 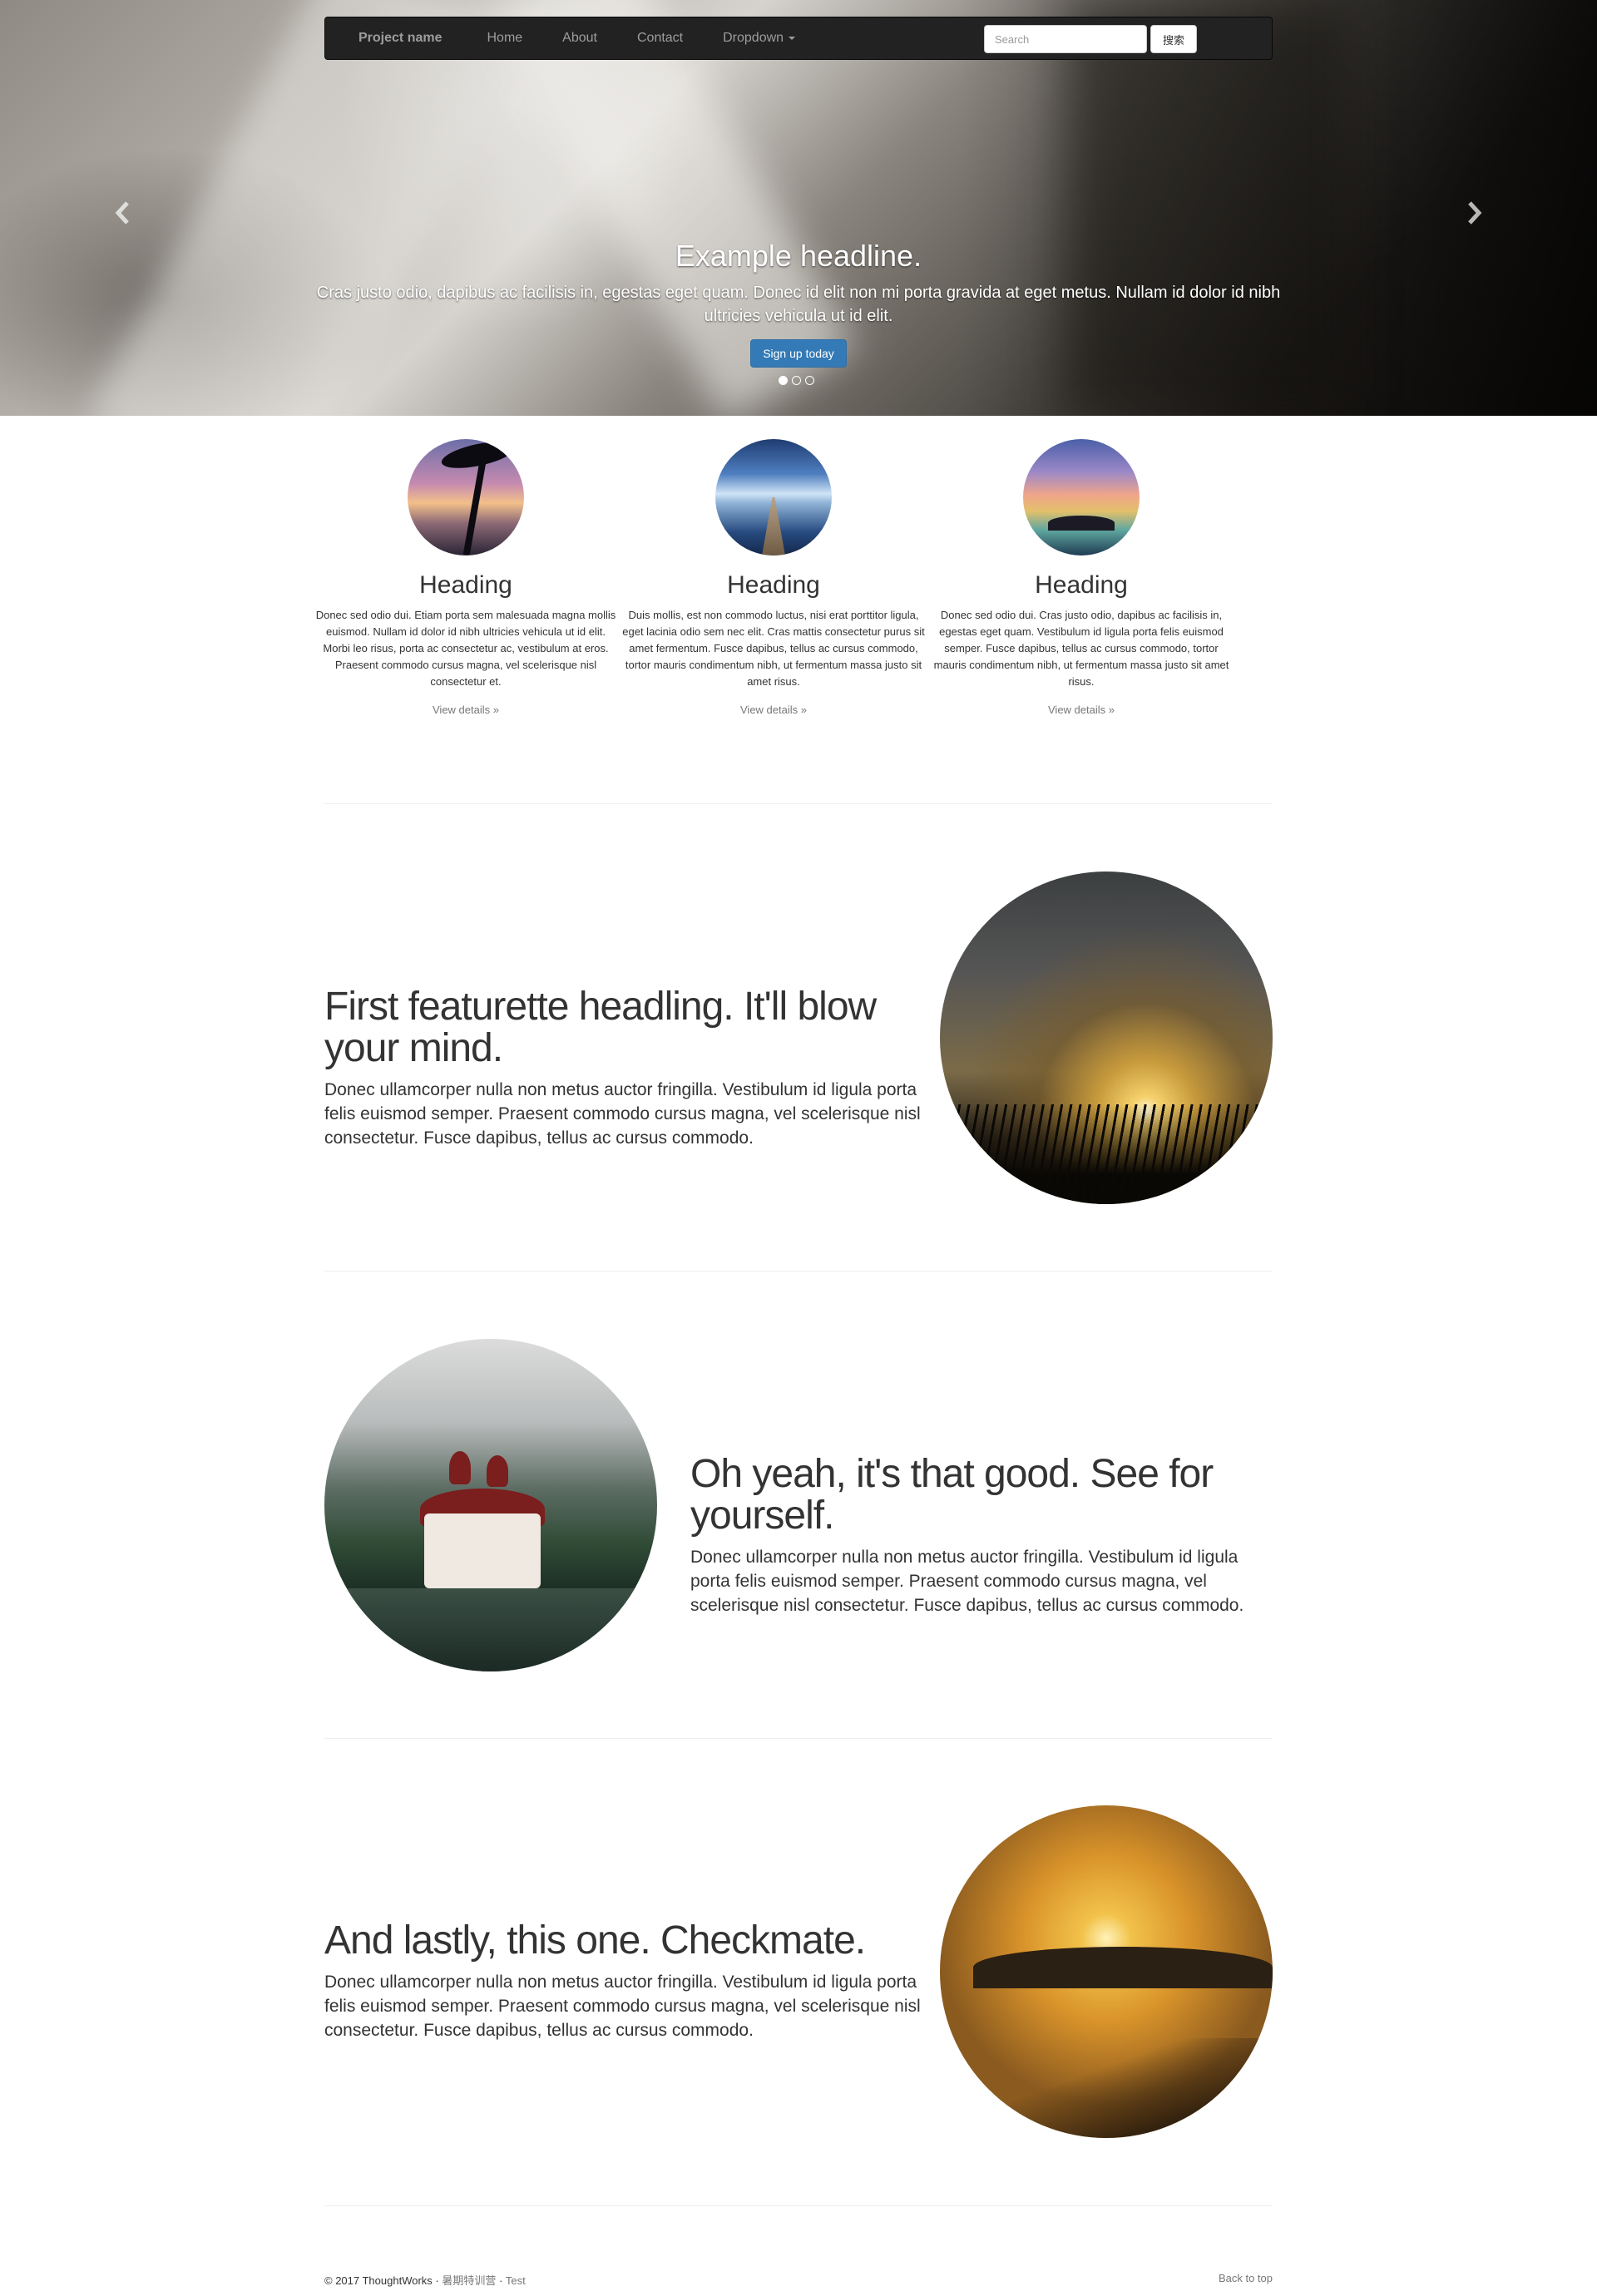 I want to click on nav-link-home: Home, so click(x=504, y=38).